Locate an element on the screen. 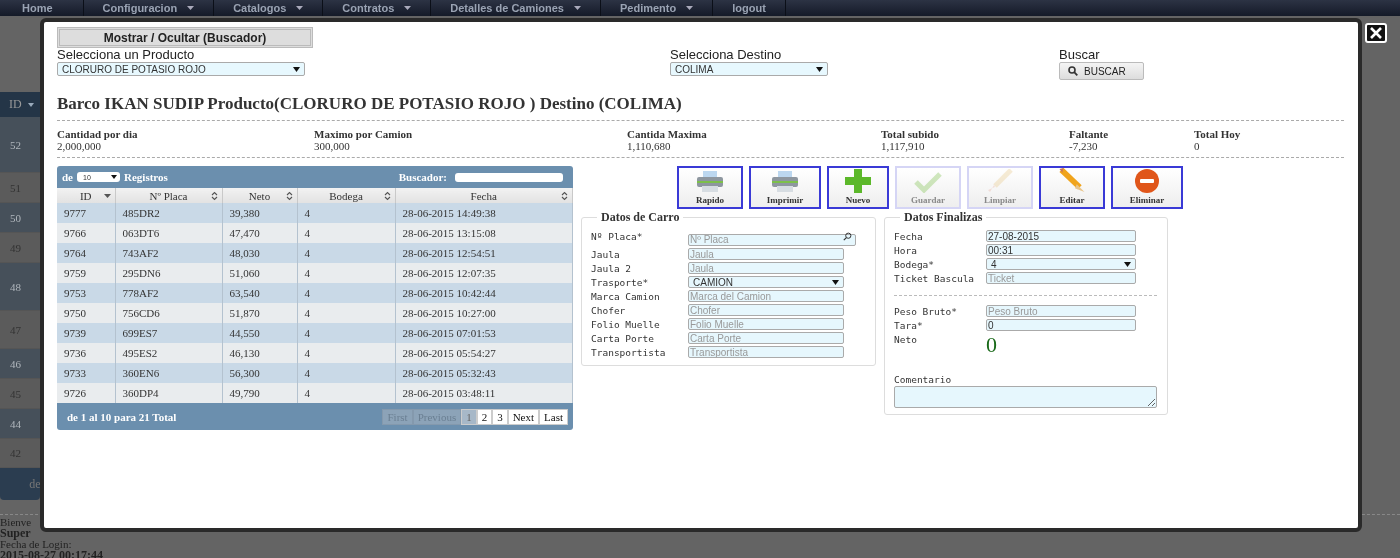 The height and width of the screenshot is (558, 1400). close-button is located at coordinates (1376, 33).